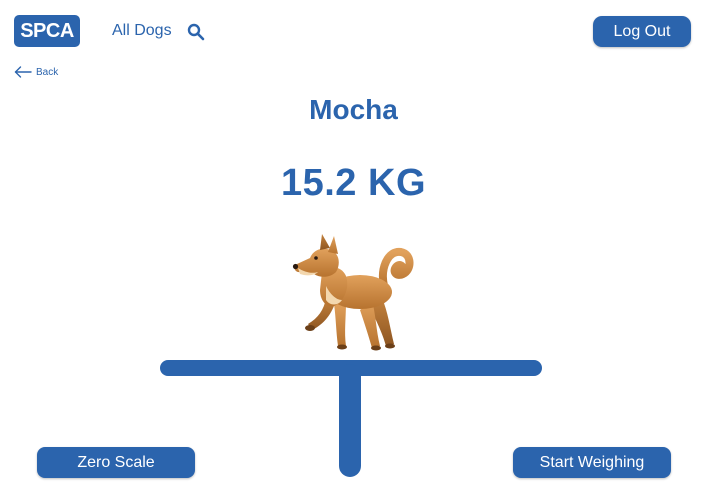 The width and height of the screenshot is (707, 496). What do you see at coordinates (353, 292) in the screenshot?
I see `dog-icon` at bounding box center [353, 292].